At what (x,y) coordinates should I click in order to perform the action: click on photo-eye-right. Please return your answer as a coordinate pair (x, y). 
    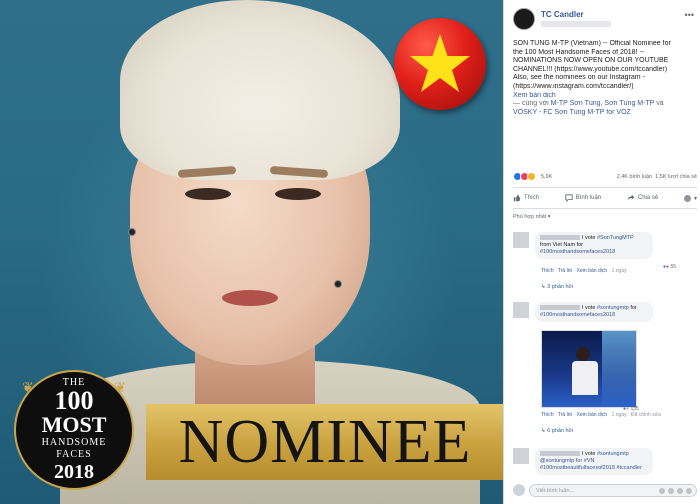
    Looking at the image, I should click on (298, 194).